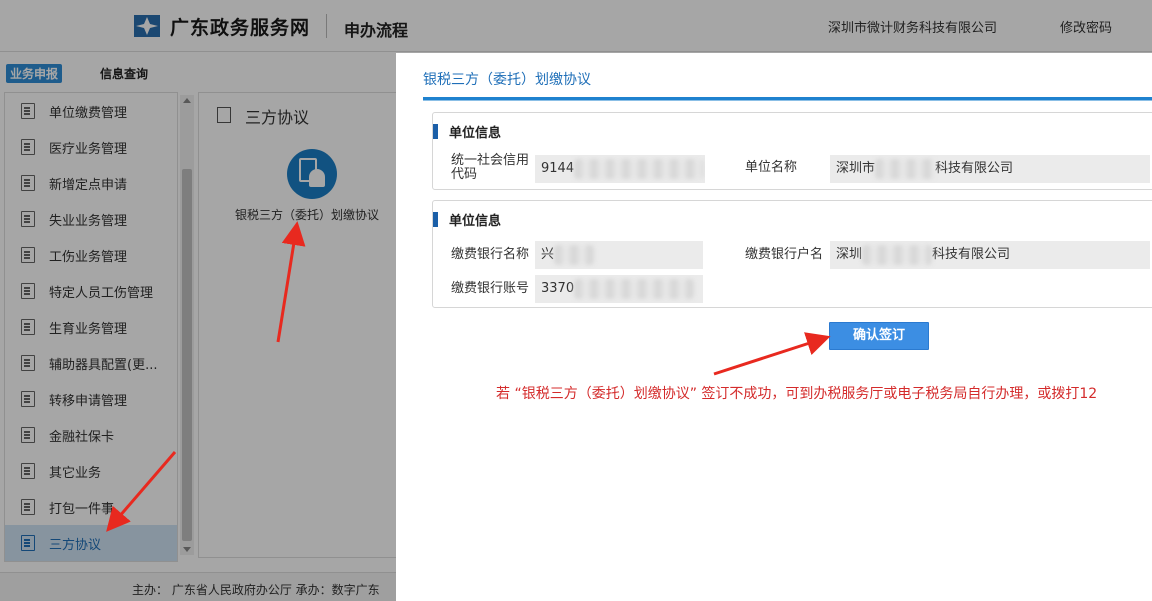  Describe the element at coordinates (856, 168) in the screenshot. I see `unit-name-prefix: 深圳市` at that location.